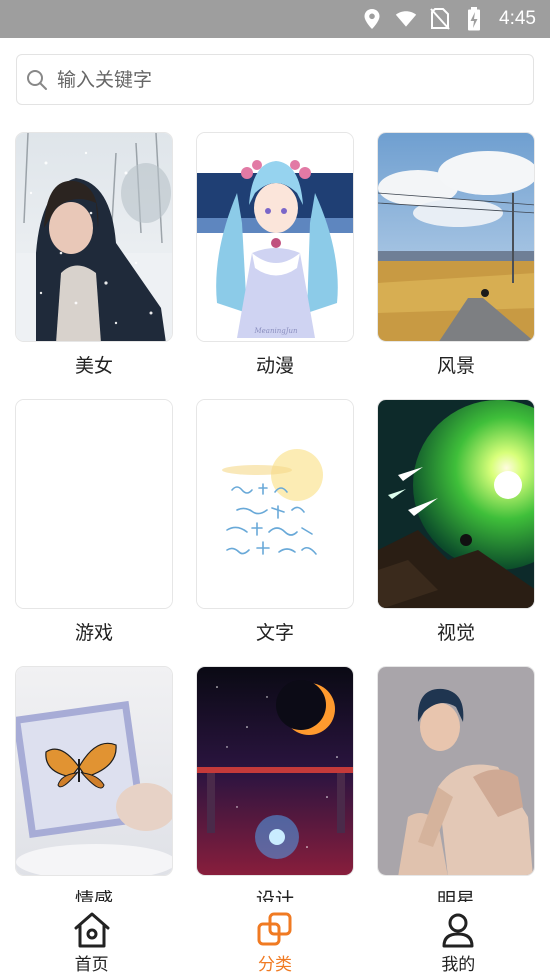 The height and width of the screenshot is (977, 550). Describe the element at coordinates (92, 930) in the screenshot. I see `home-icon` at that location.